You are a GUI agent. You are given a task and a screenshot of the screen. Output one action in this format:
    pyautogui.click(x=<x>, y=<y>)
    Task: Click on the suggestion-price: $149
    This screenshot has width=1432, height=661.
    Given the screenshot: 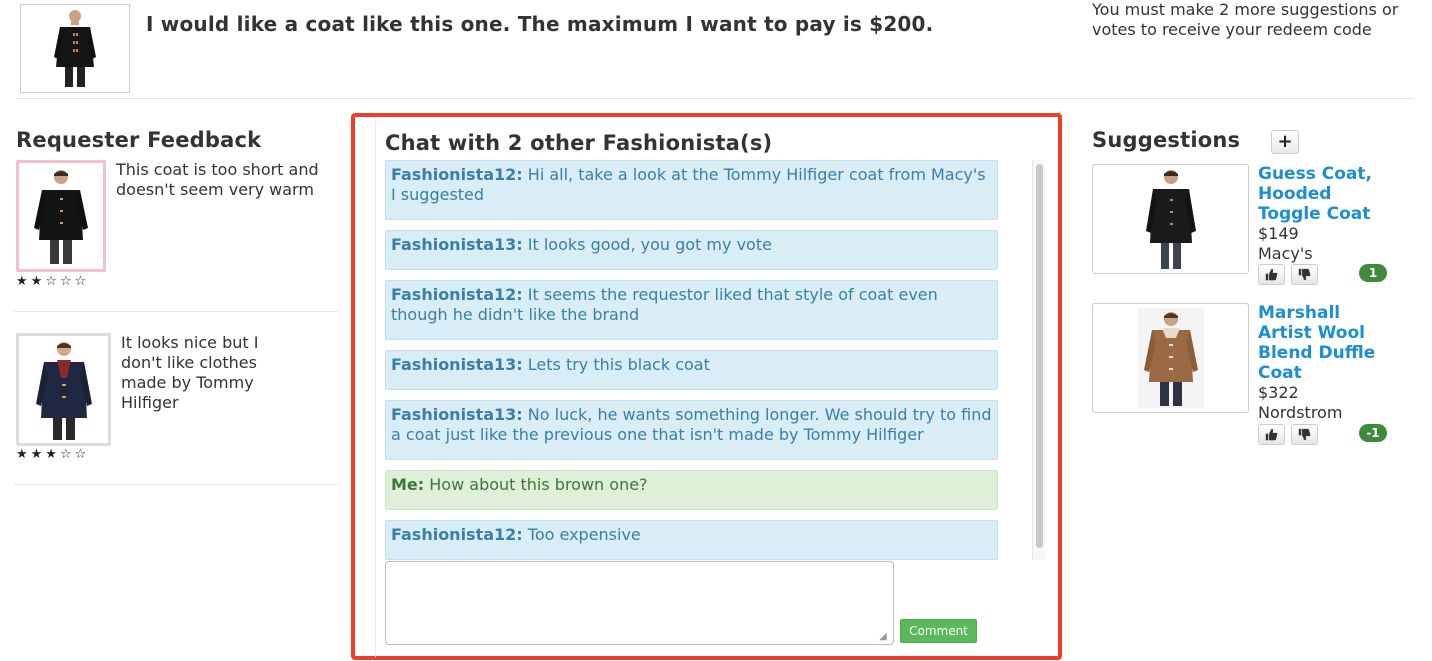 What is the action you would take?
    pyautogui.click(x=1278, y=233)
    